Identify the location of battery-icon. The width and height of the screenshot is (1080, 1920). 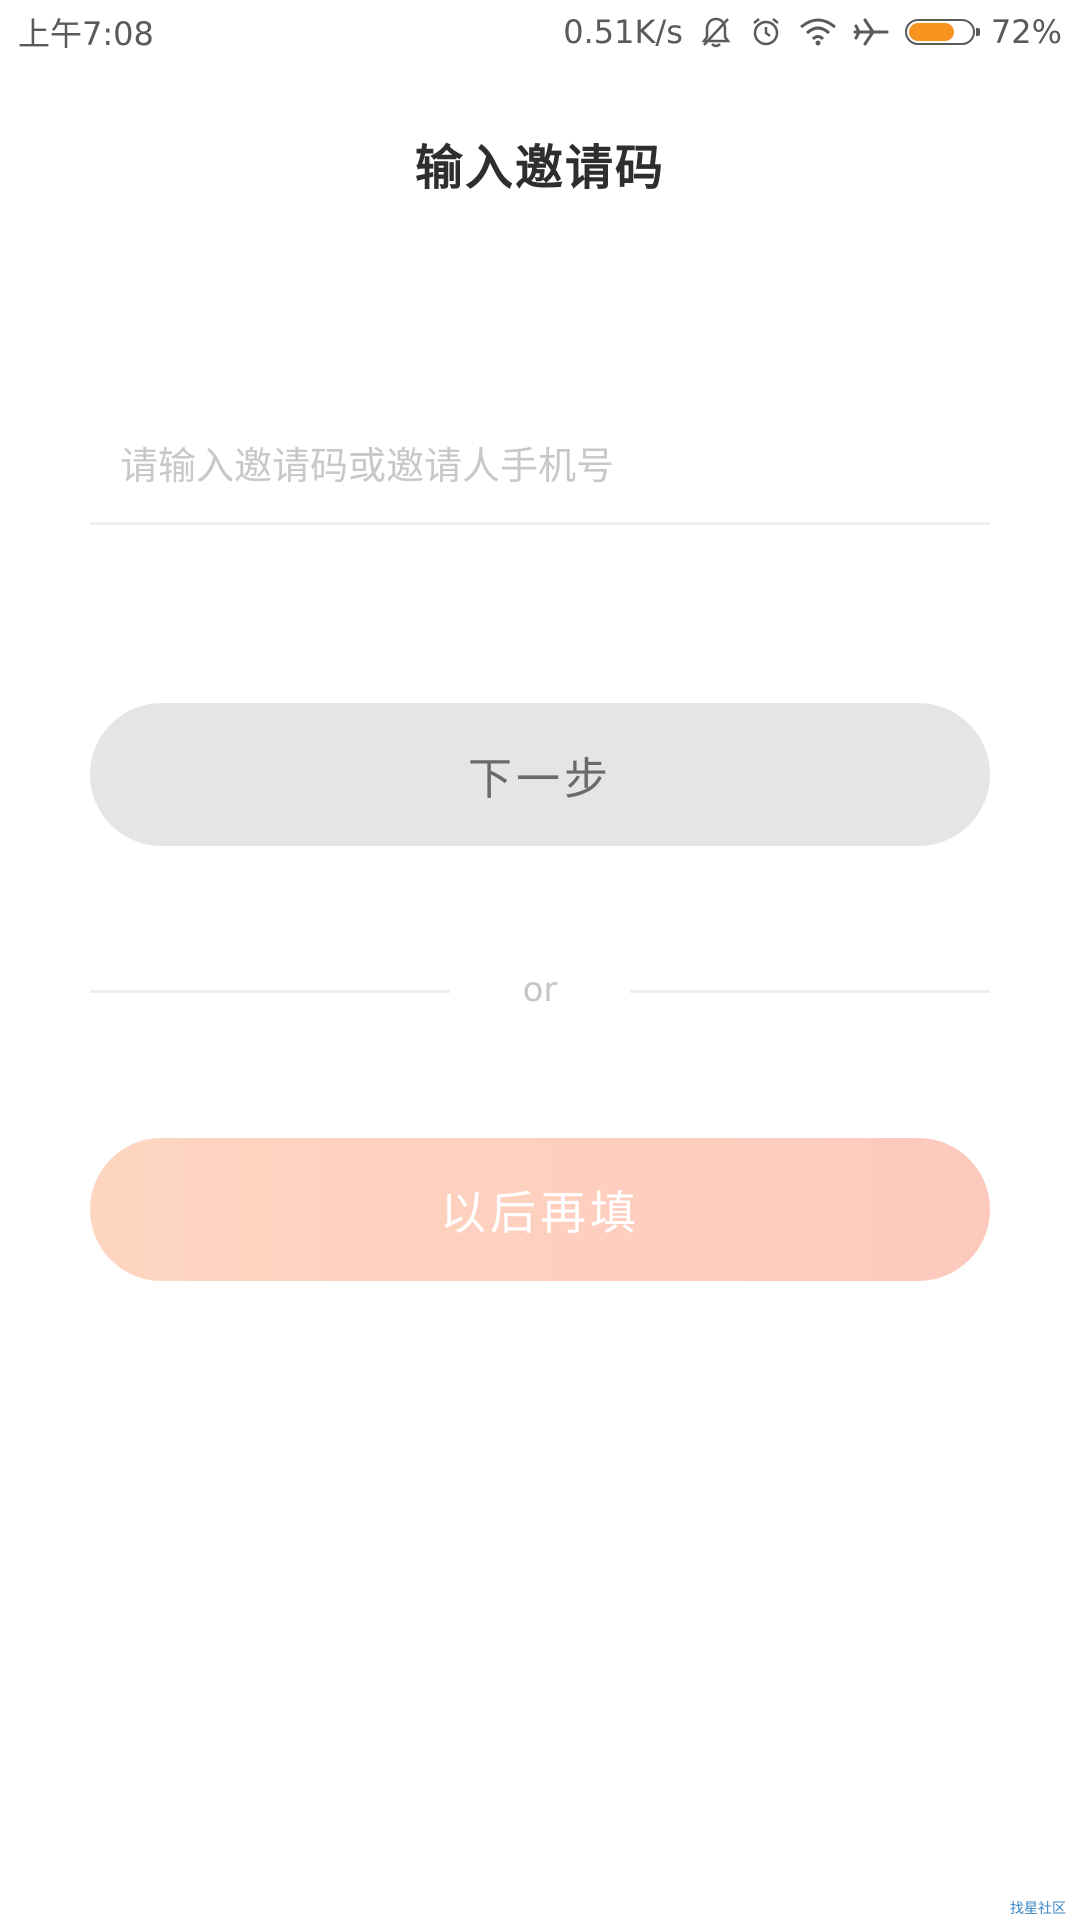
(942, 32).